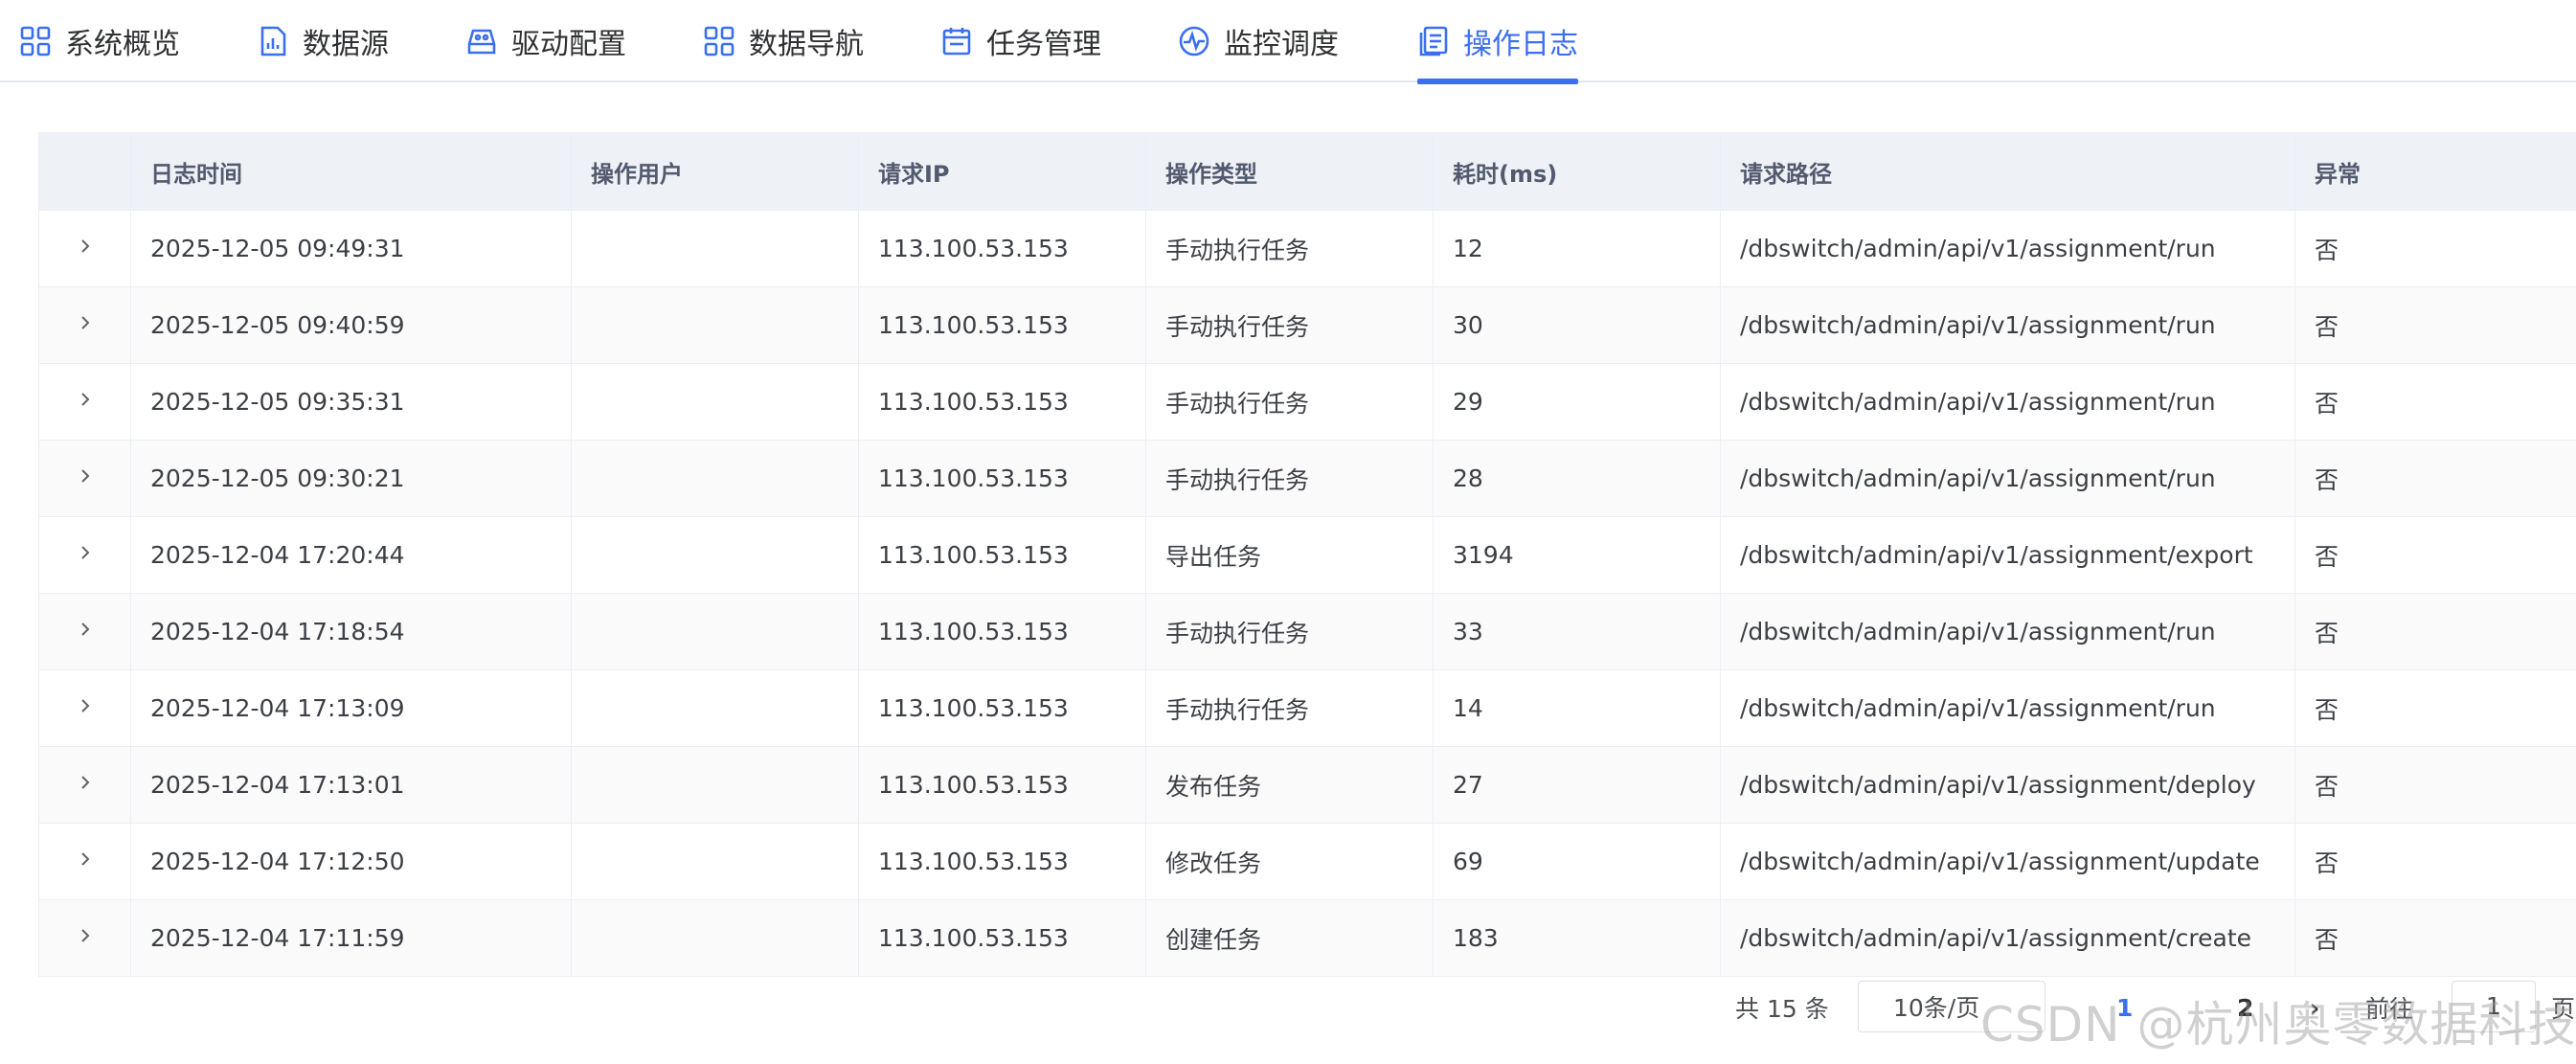 The width and height of the screenshot is (2576, 1064). I want to click on column-header-log-time: 日志时间, so click(351, 172).